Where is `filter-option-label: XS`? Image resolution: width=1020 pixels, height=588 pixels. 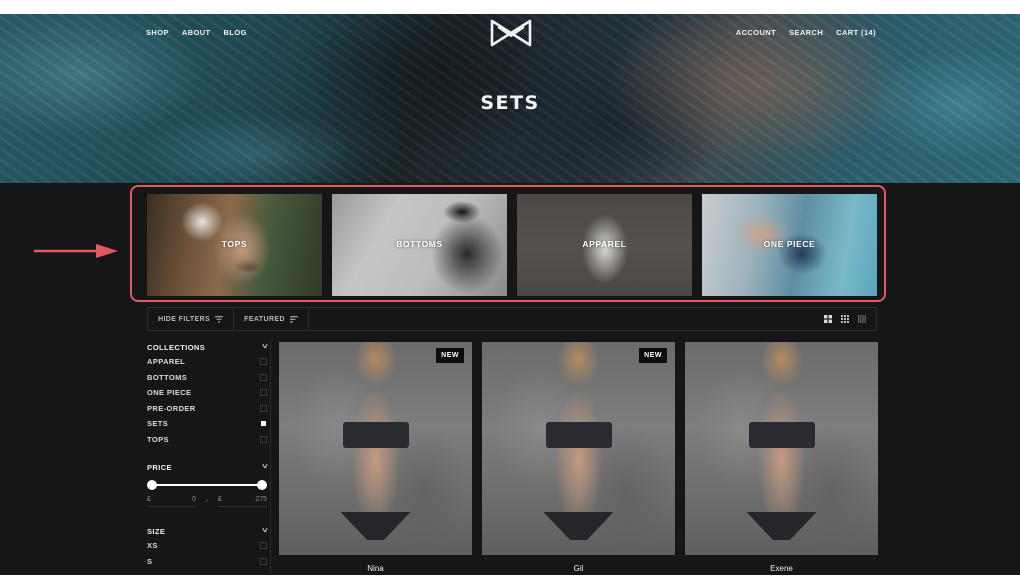 filter-option-label: XS is located at coordinates (152, 546).